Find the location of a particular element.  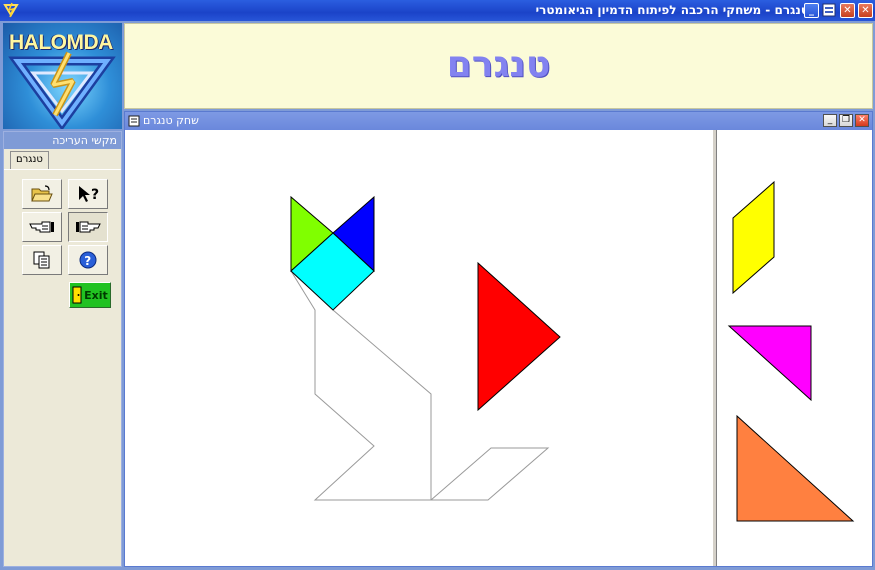

copy-icon is located at coordinates (41, 260).